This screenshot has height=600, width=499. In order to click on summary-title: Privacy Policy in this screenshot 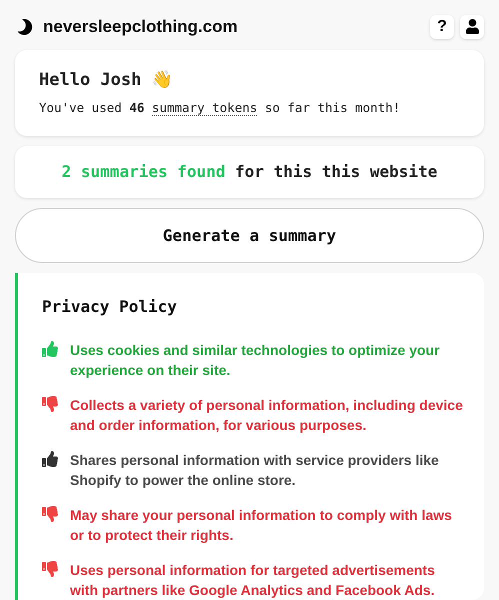, I will do `click(110, 307)`.